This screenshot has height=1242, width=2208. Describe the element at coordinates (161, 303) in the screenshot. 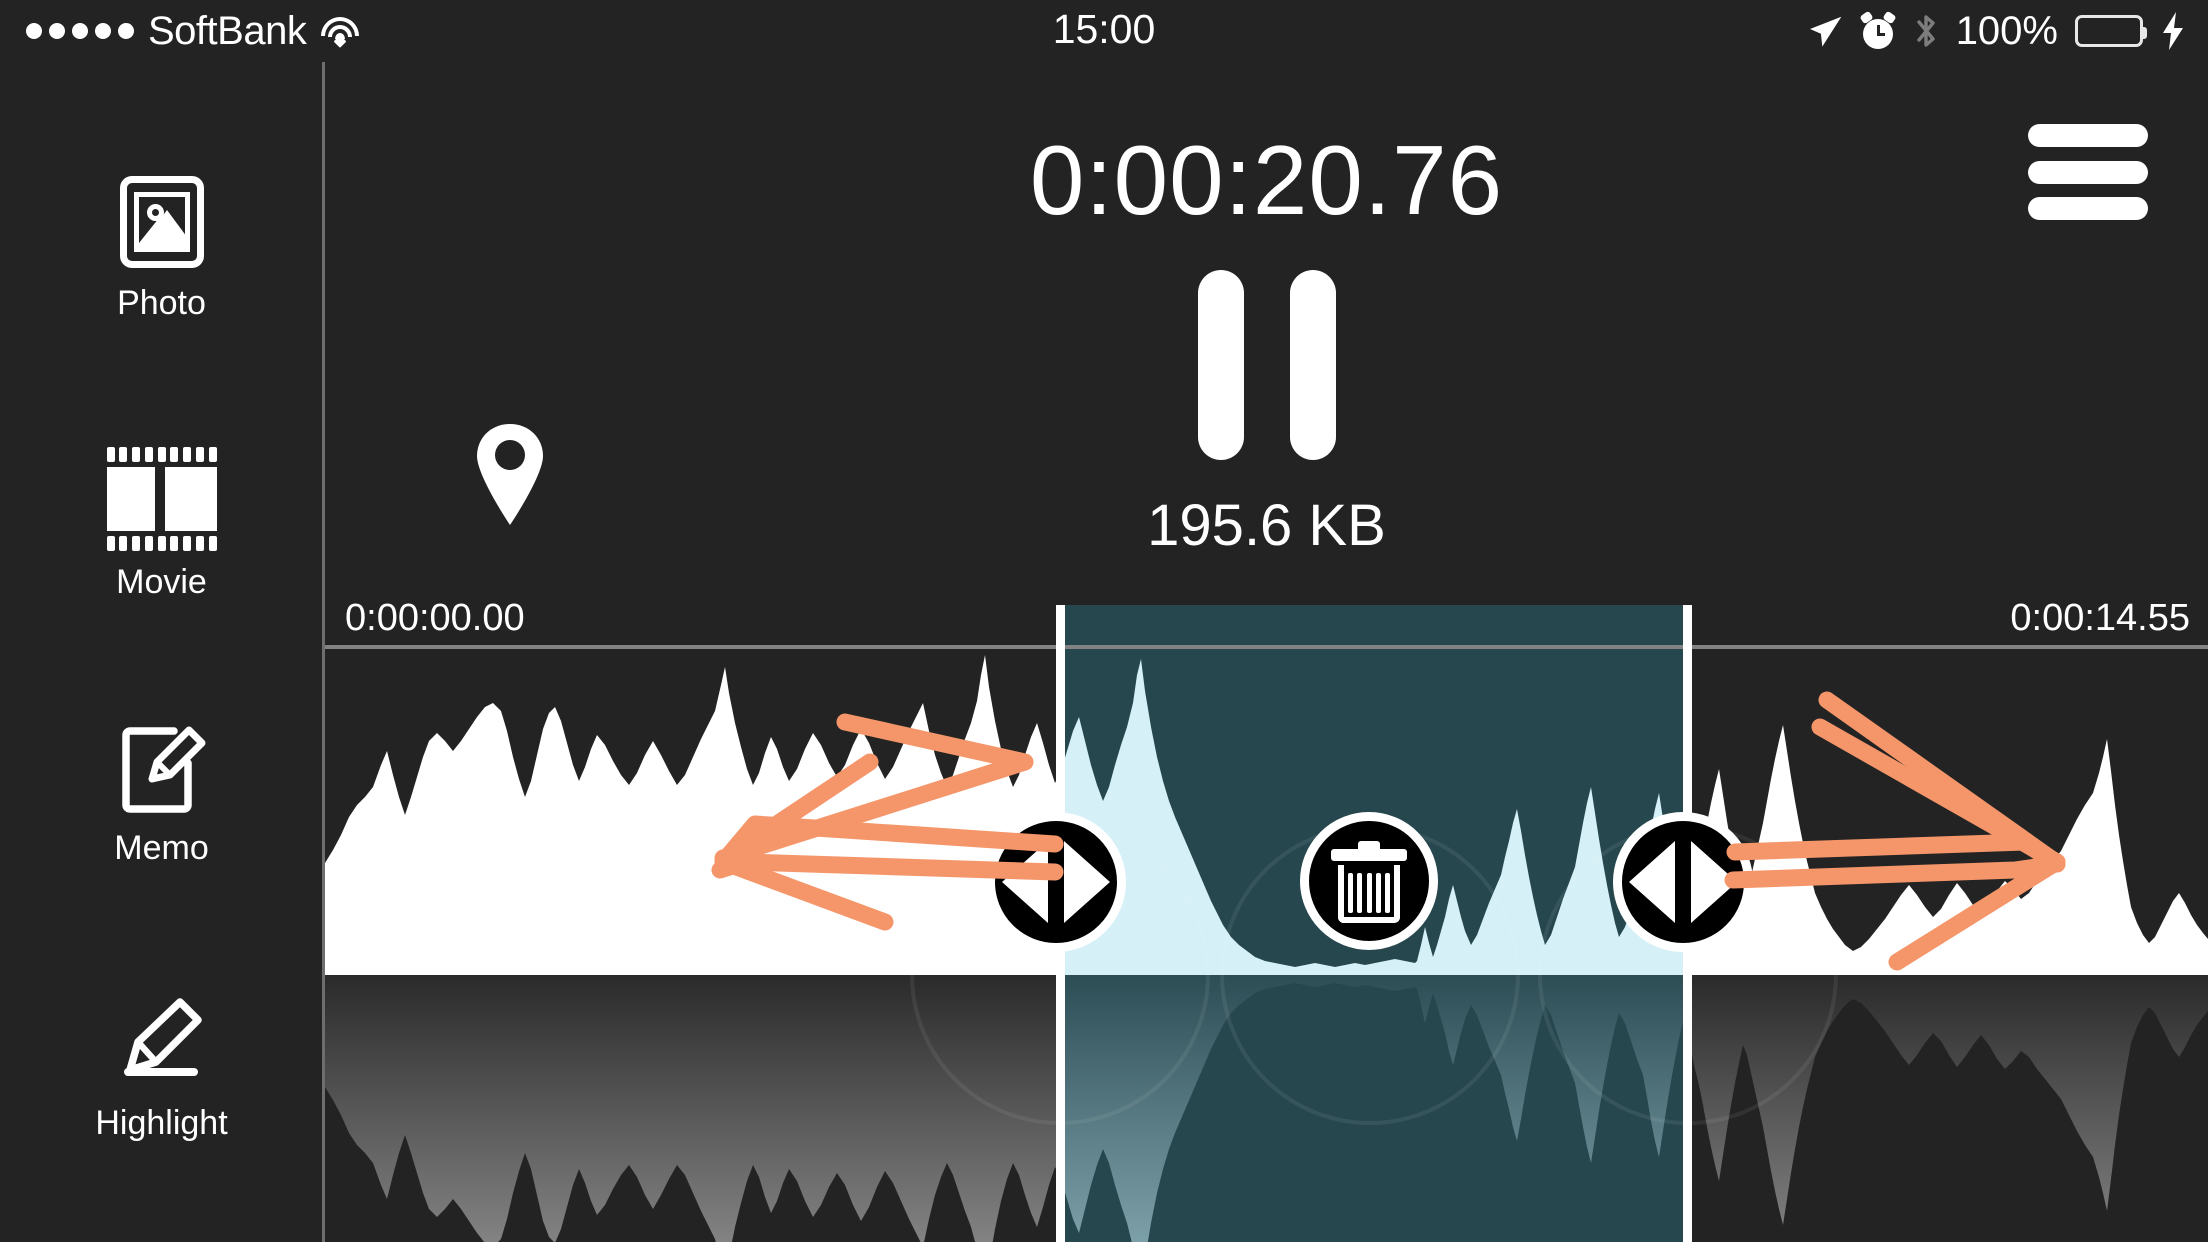

I see `sidebar-item-label: Photo` at that location.